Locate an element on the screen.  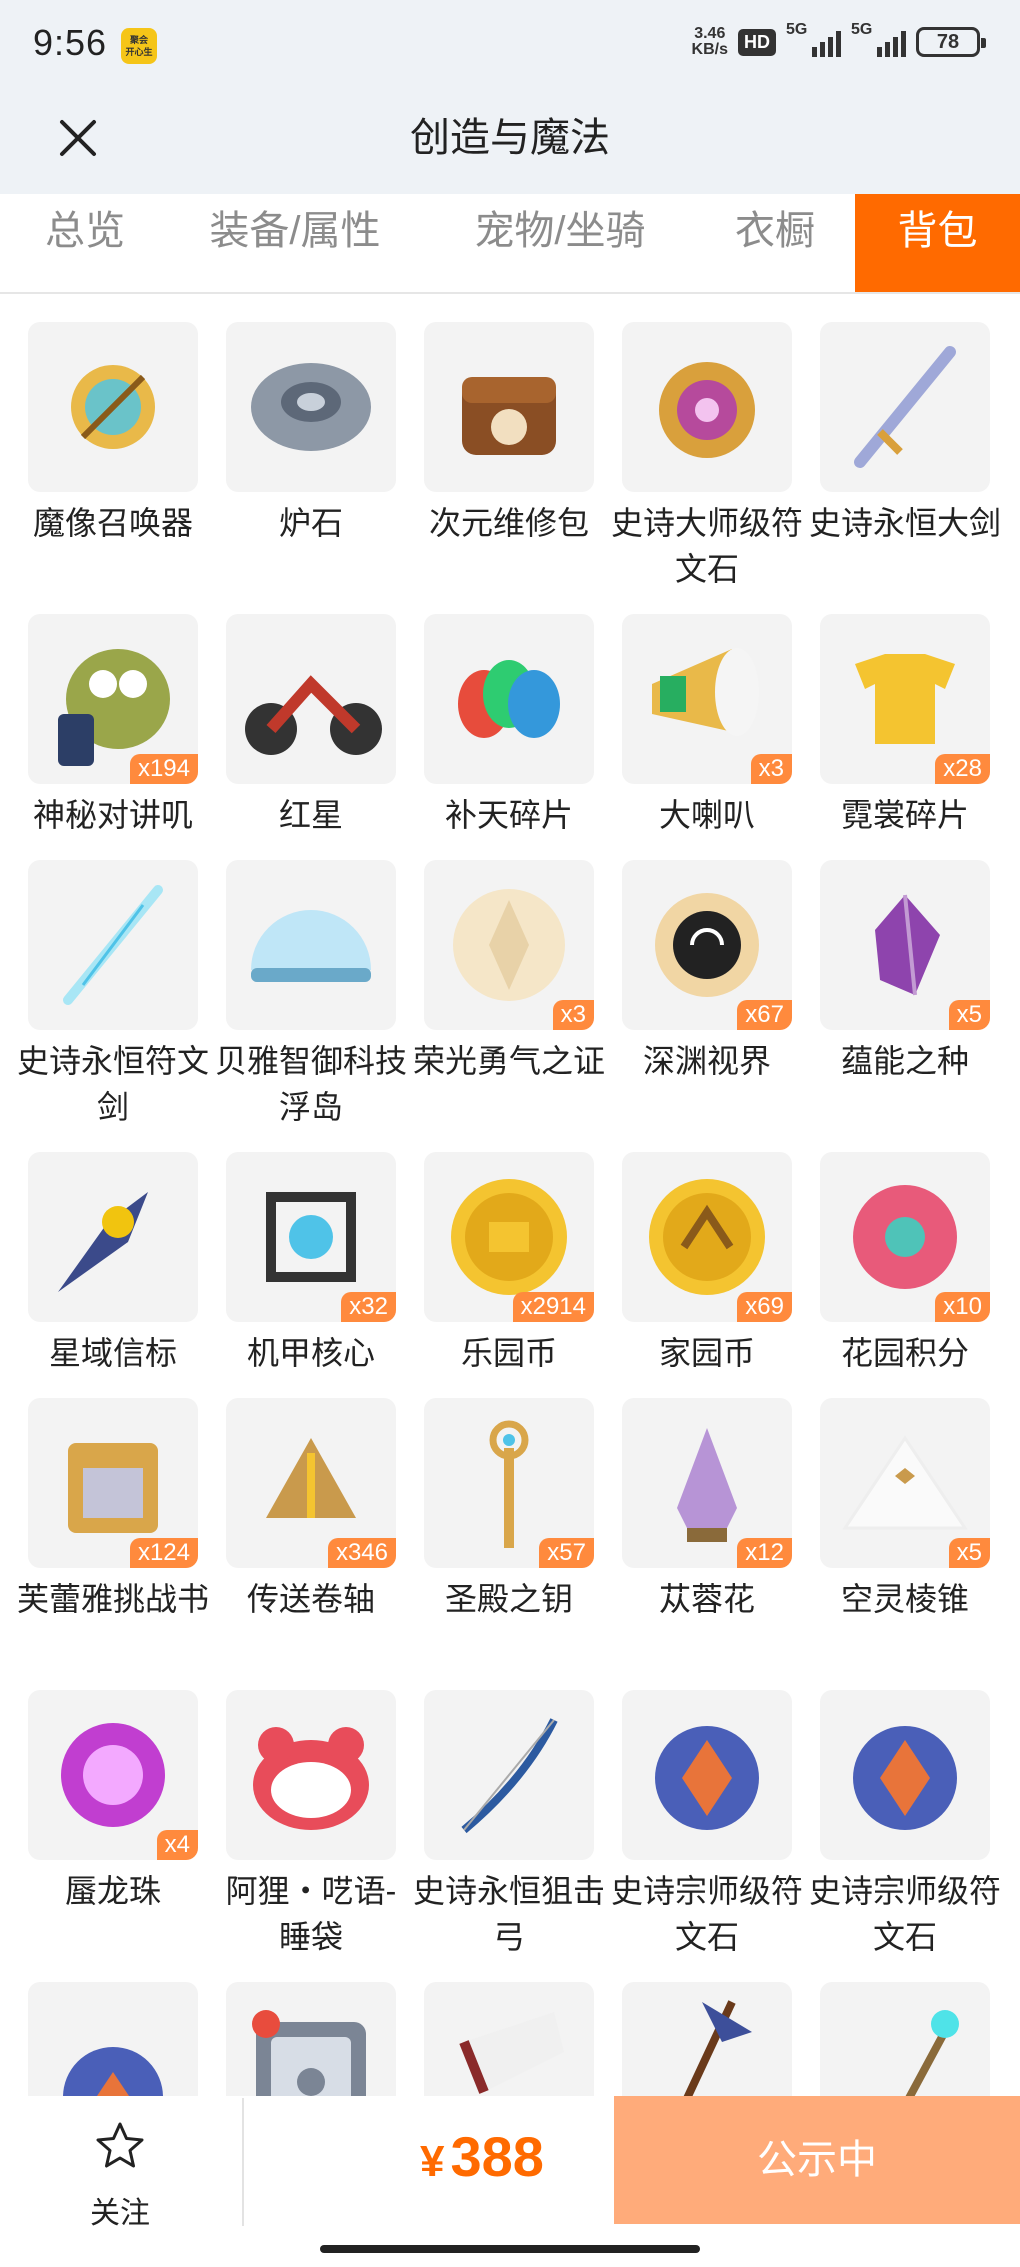
item-thumbnail: x2914 is located at coordinates (509, 1237).